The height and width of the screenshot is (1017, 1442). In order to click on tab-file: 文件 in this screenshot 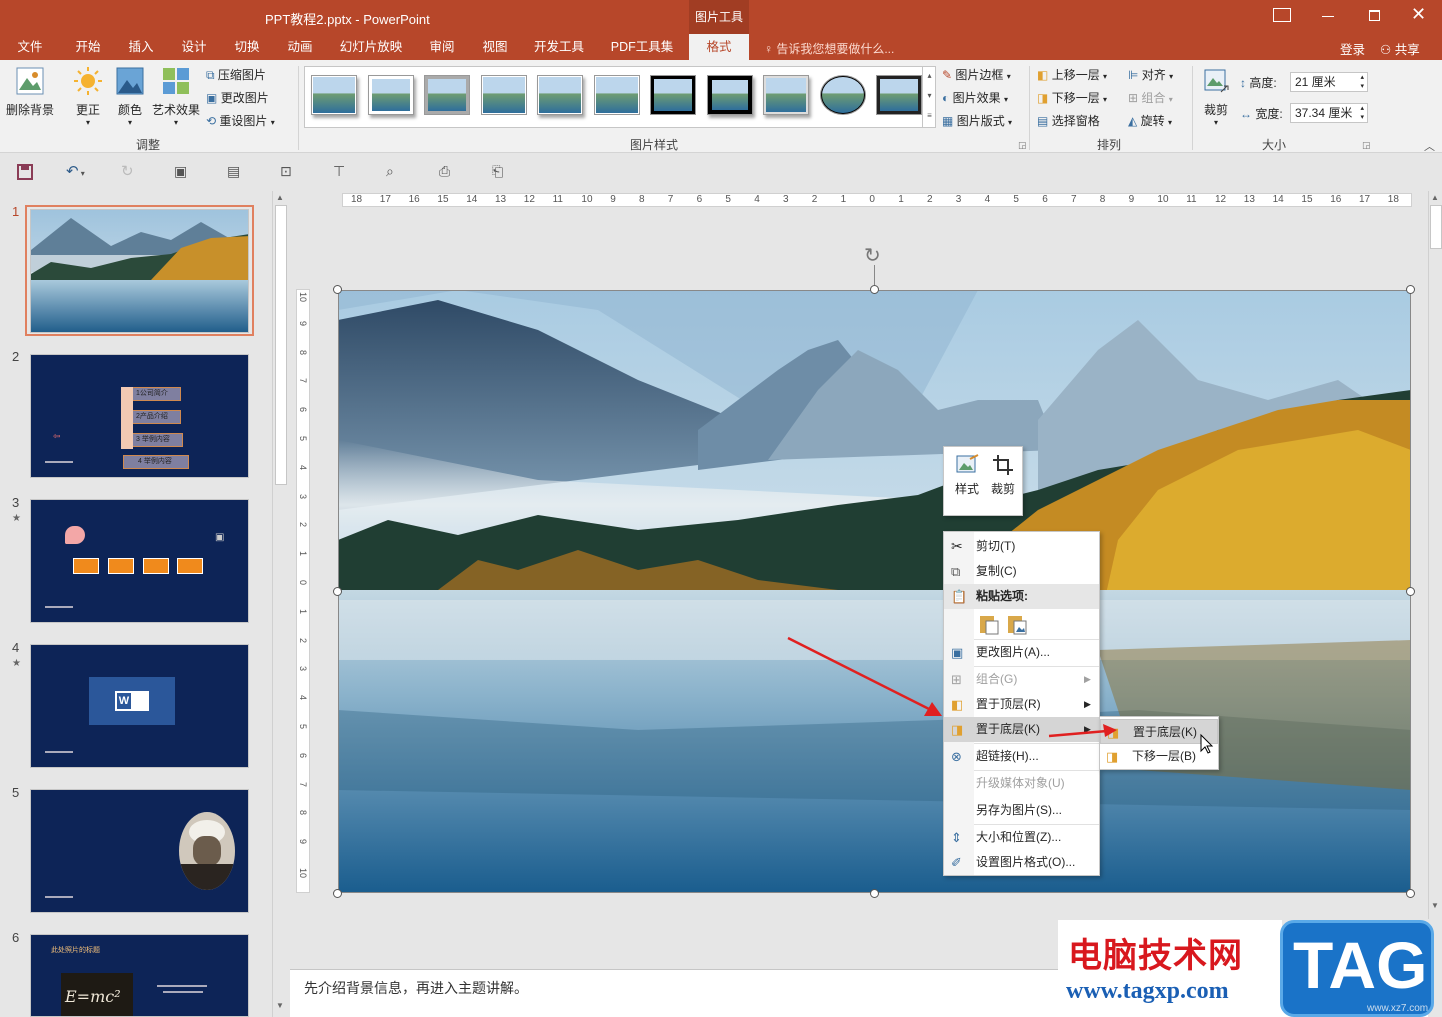, I will do `click(30, 47)`.